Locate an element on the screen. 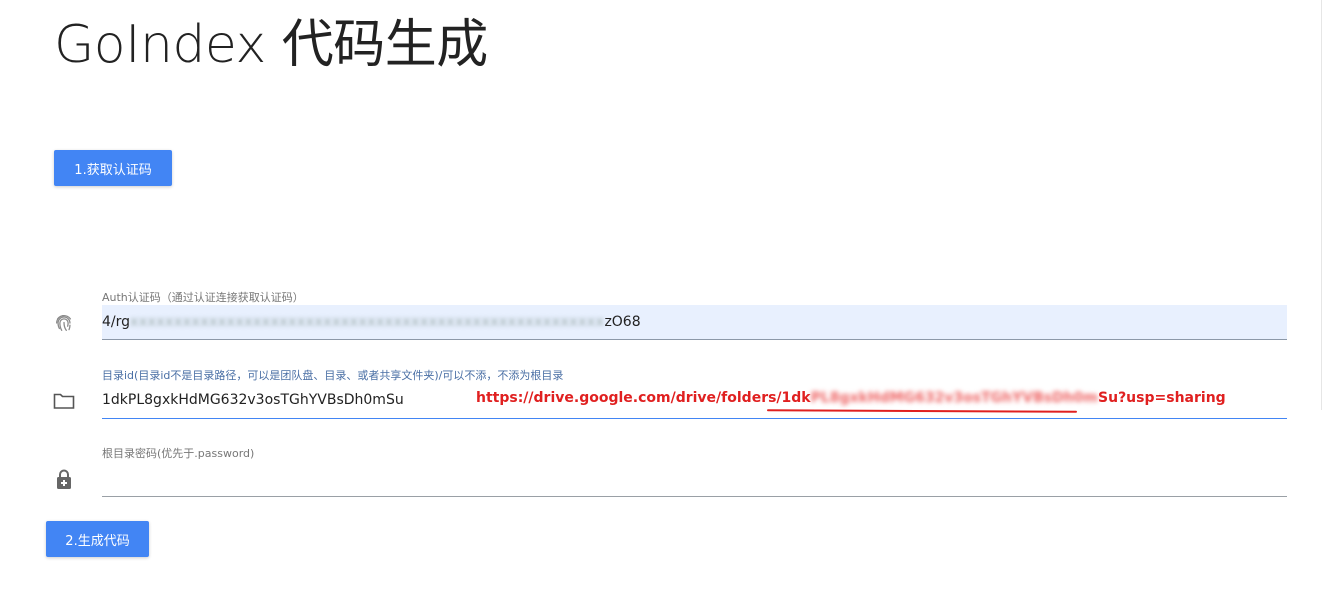  folder-id-value: 1dkPL8gxkHdMG632v3osTGhYVBsDh0mSu is located at coordinates (253, 400).